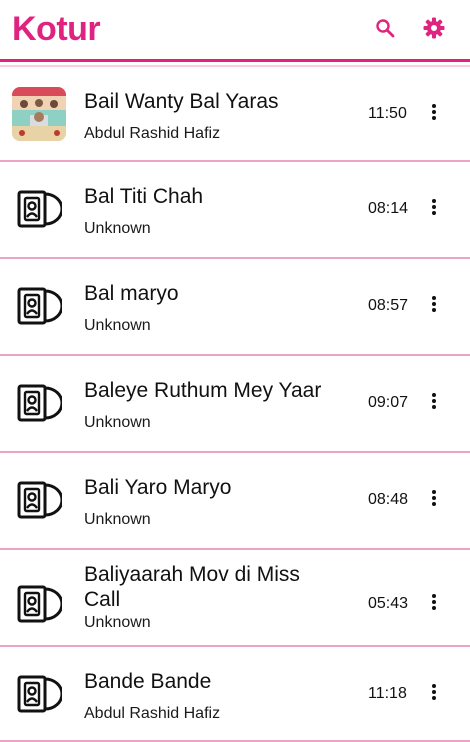  I want to click on app-bar: Kotur, so click(235, 33).